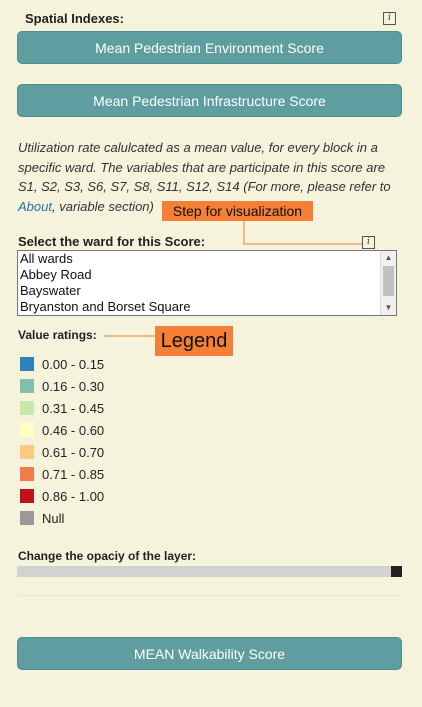 The height and width of the screenshot is (707, 422). What do you see at coordinates (207, 307) in the screenshot?
I see `ward-option-bryanston: Bryanston and Borset Square` at bounding box center [207, 307].